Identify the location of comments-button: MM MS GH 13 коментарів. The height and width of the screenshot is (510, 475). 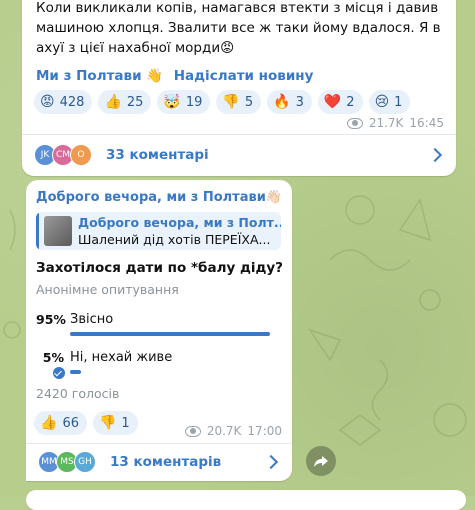
(159, 462).